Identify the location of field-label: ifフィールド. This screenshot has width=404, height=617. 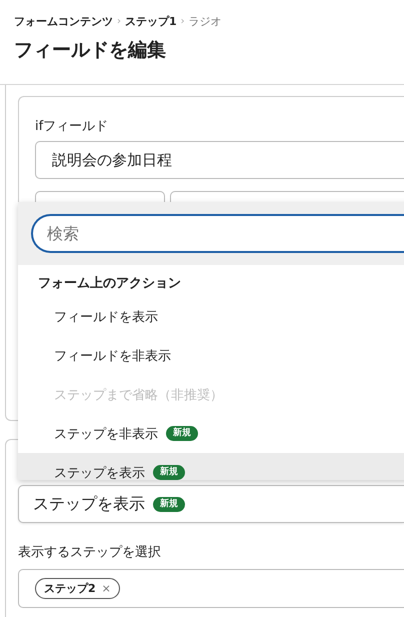
(72, 126).